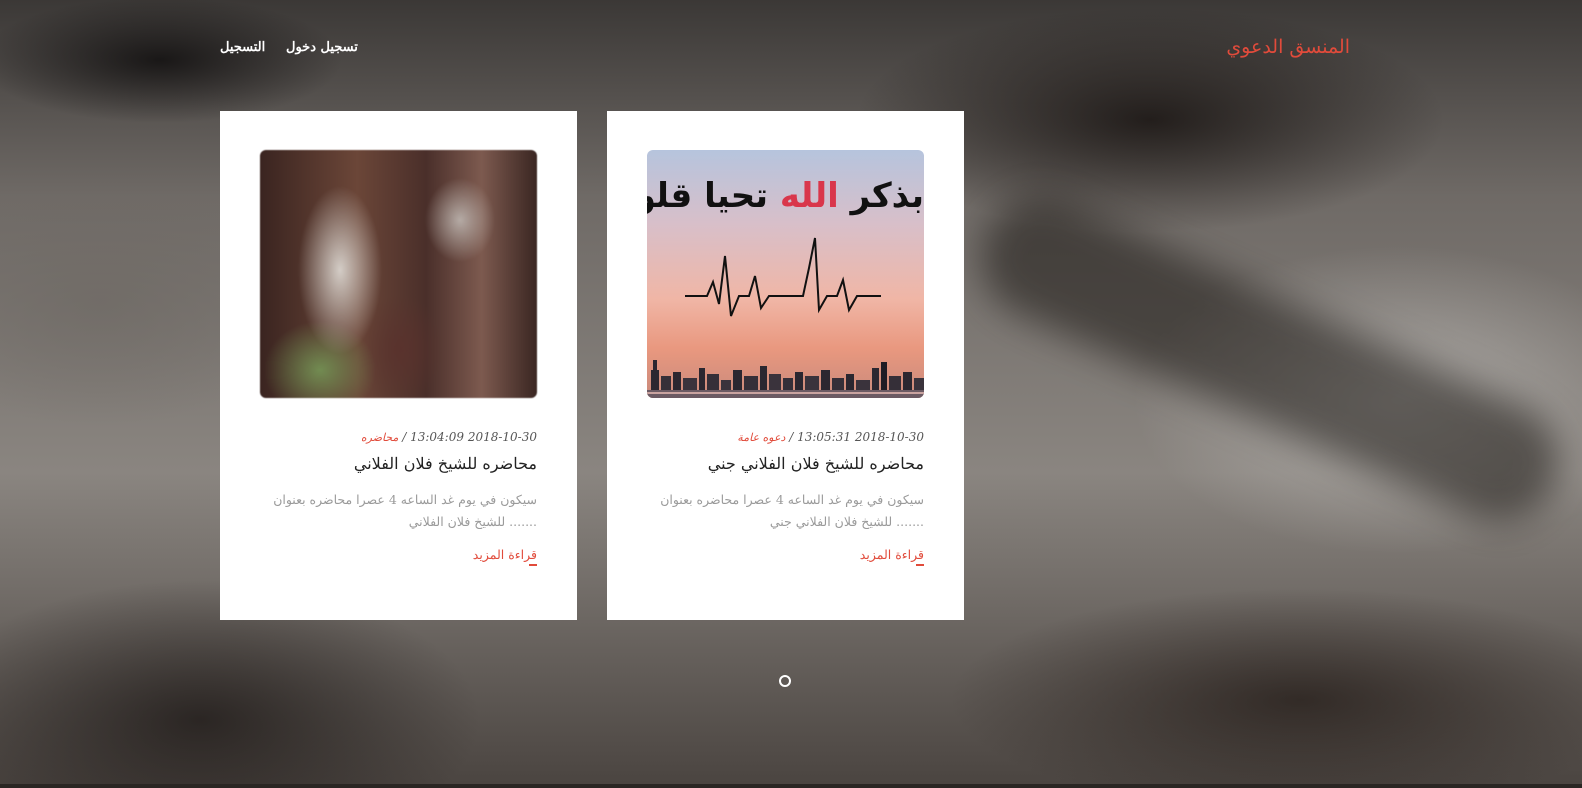 Image resolution: width=1582 pixels, height=788 pixels. I want to click on post-image: بذكر الله تحيا قلوبنا, so click(785, 274).